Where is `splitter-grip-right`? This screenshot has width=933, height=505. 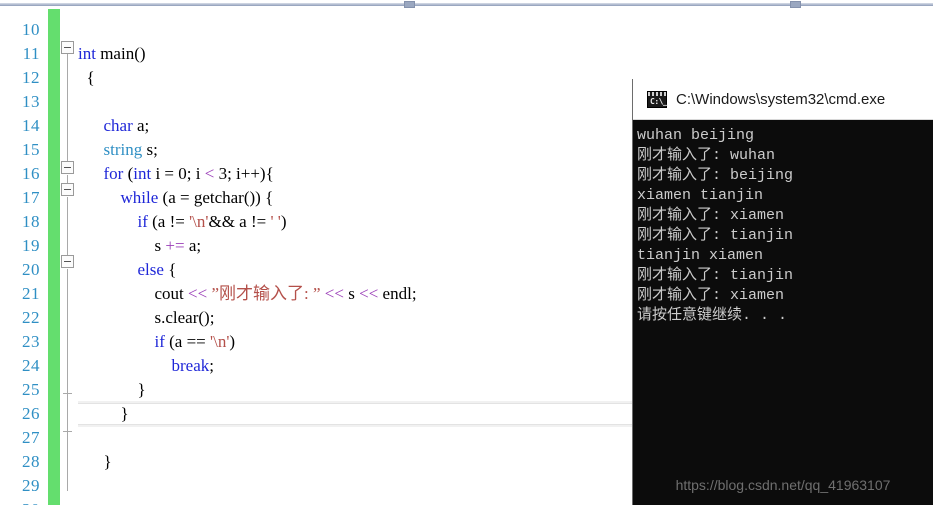 splitter-grip-right is located at coordinates (795, 4).